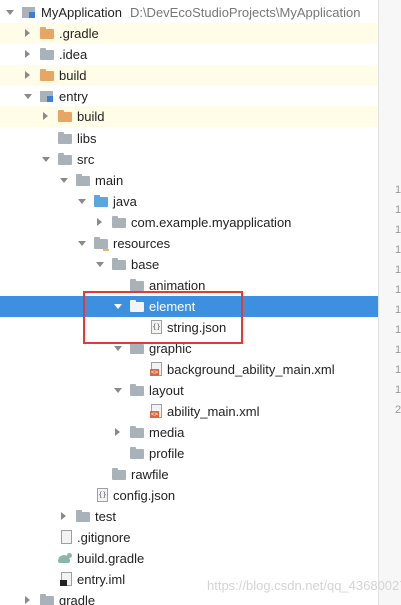  I want to click on tree-label: config.json, so click(144, 495).